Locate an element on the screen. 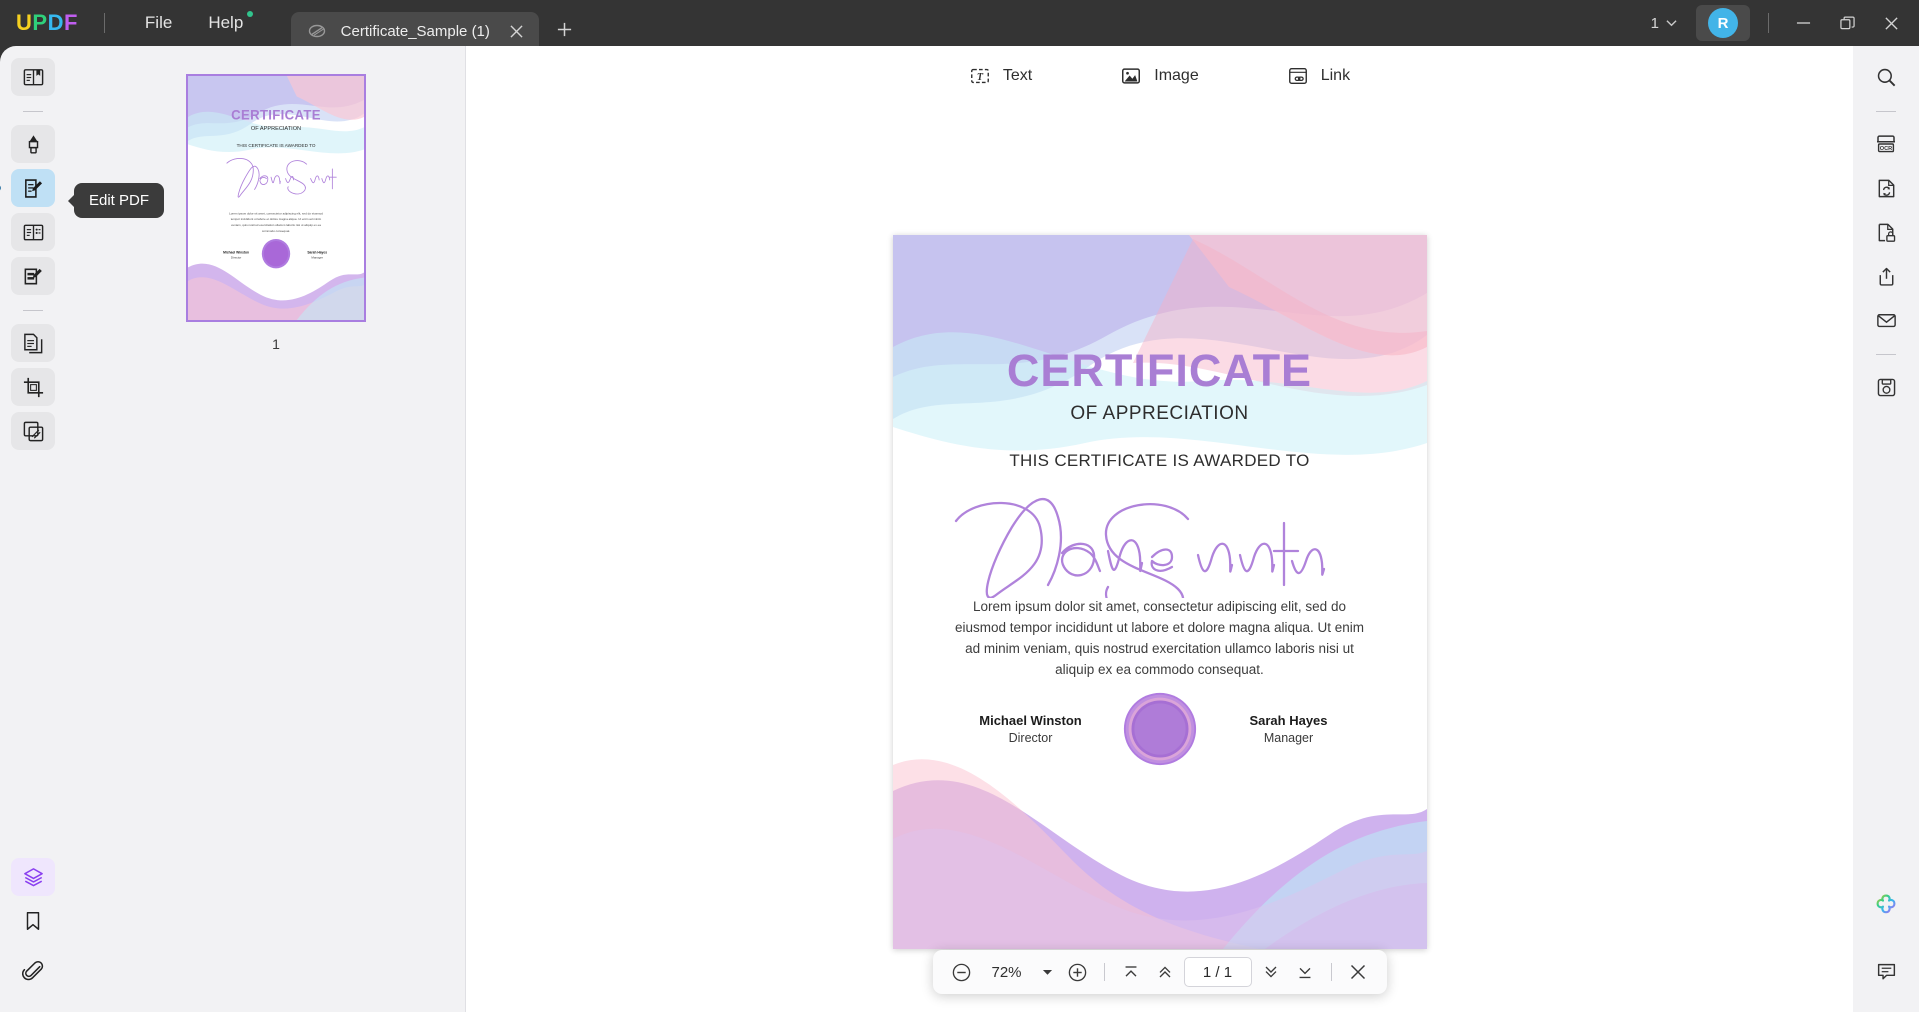 This screenshot has height=1012, width=1919. layers-icon is located at coordinates (33, 876).